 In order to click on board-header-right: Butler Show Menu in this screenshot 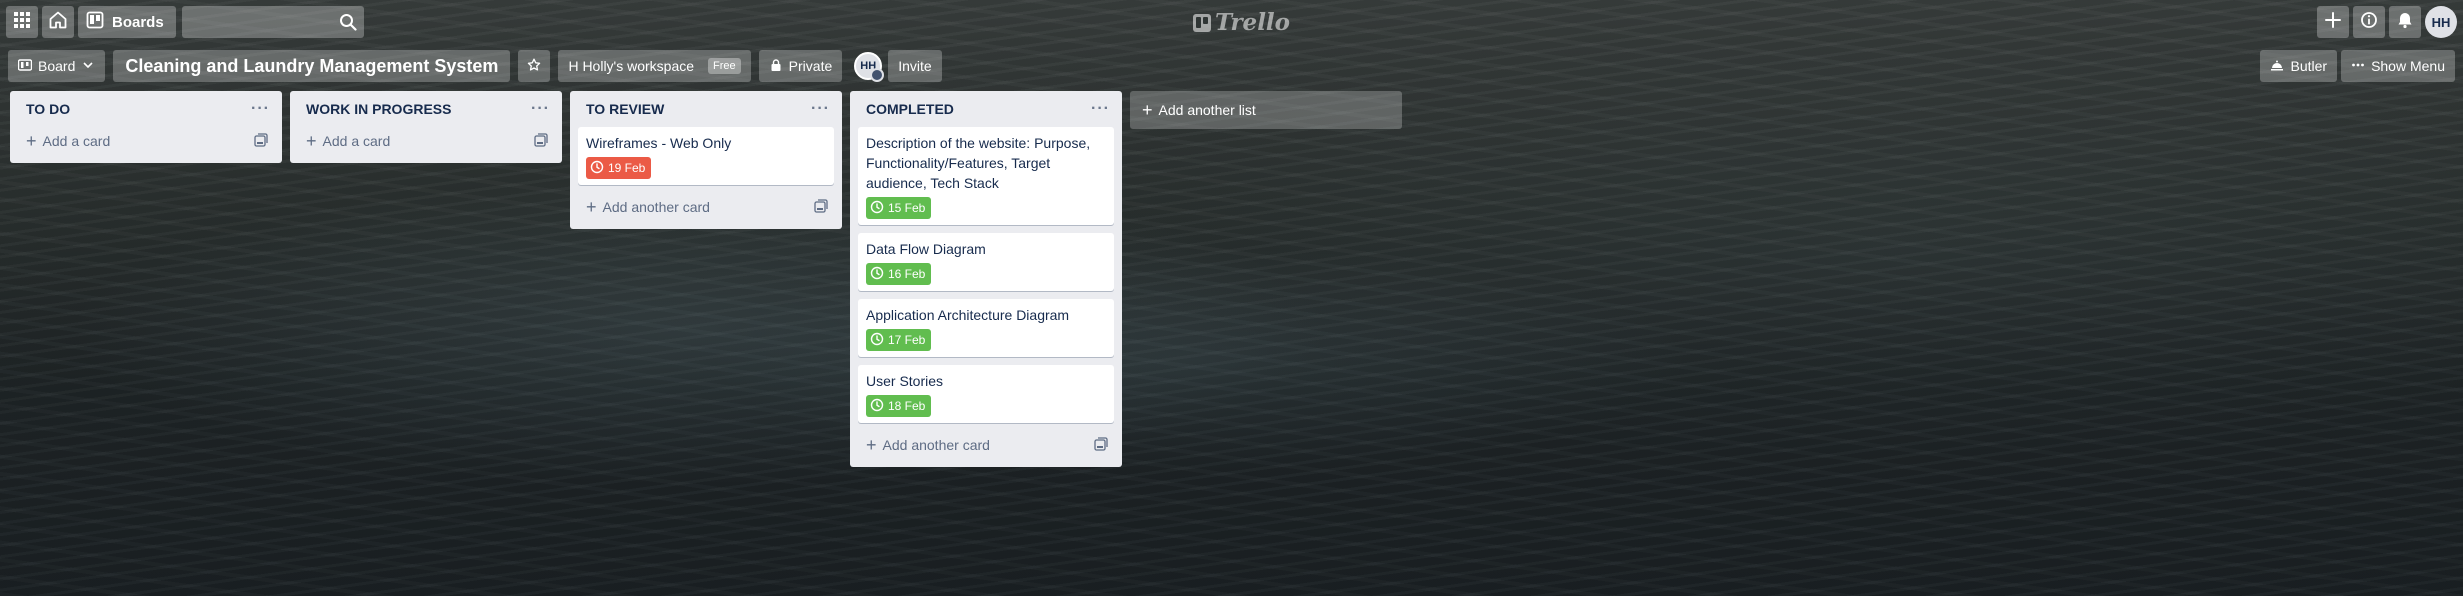, I will do `click(2355, 66)`.